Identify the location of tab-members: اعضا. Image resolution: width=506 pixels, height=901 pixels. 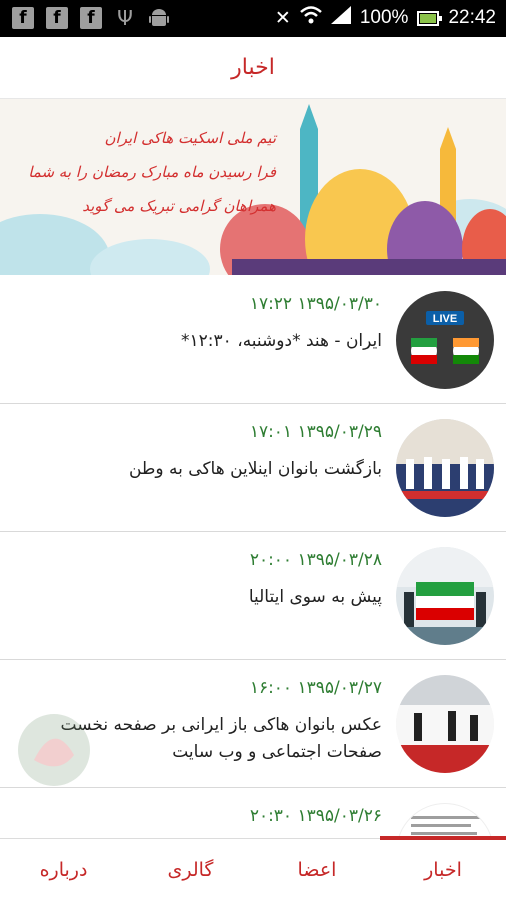
(317, 870).